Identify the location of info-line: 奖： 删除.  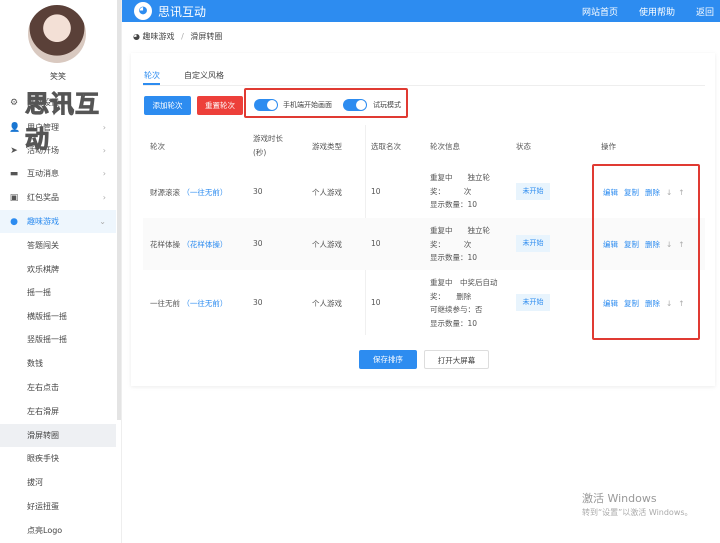
(451, 296).